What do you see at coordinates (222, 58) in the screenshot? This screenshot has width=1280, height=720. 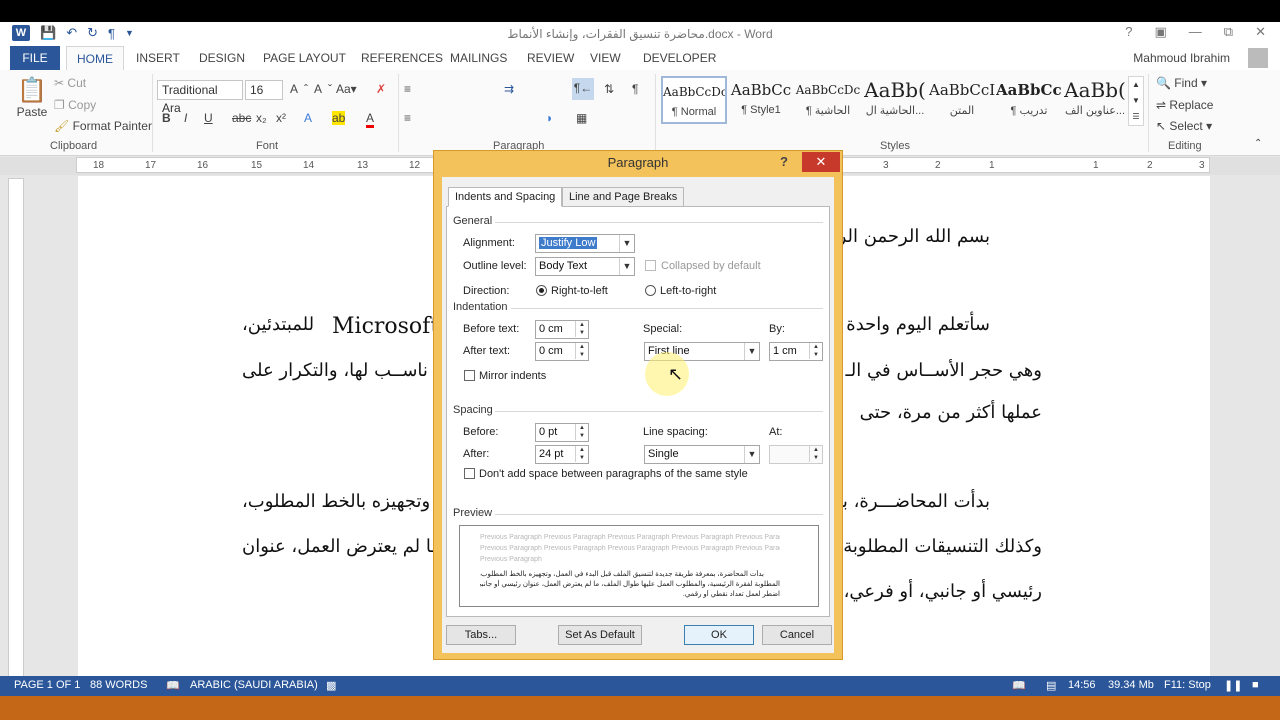 I see `tab-design: DESIGN` at bounding box center [222, 58].